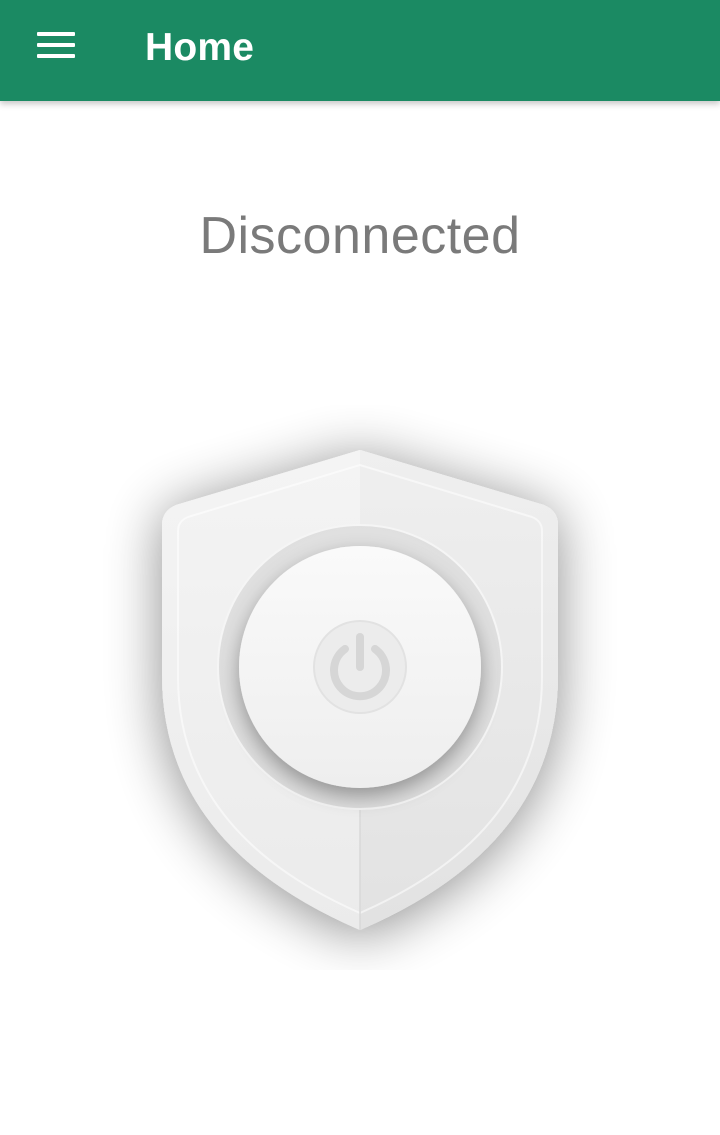 Image resolution: width=720 pixels, height=1135 pixels. What do you see at coordinates (360, 50) in the screenshot?
I see `app-bar: Home` at bounding box center [360, 50].